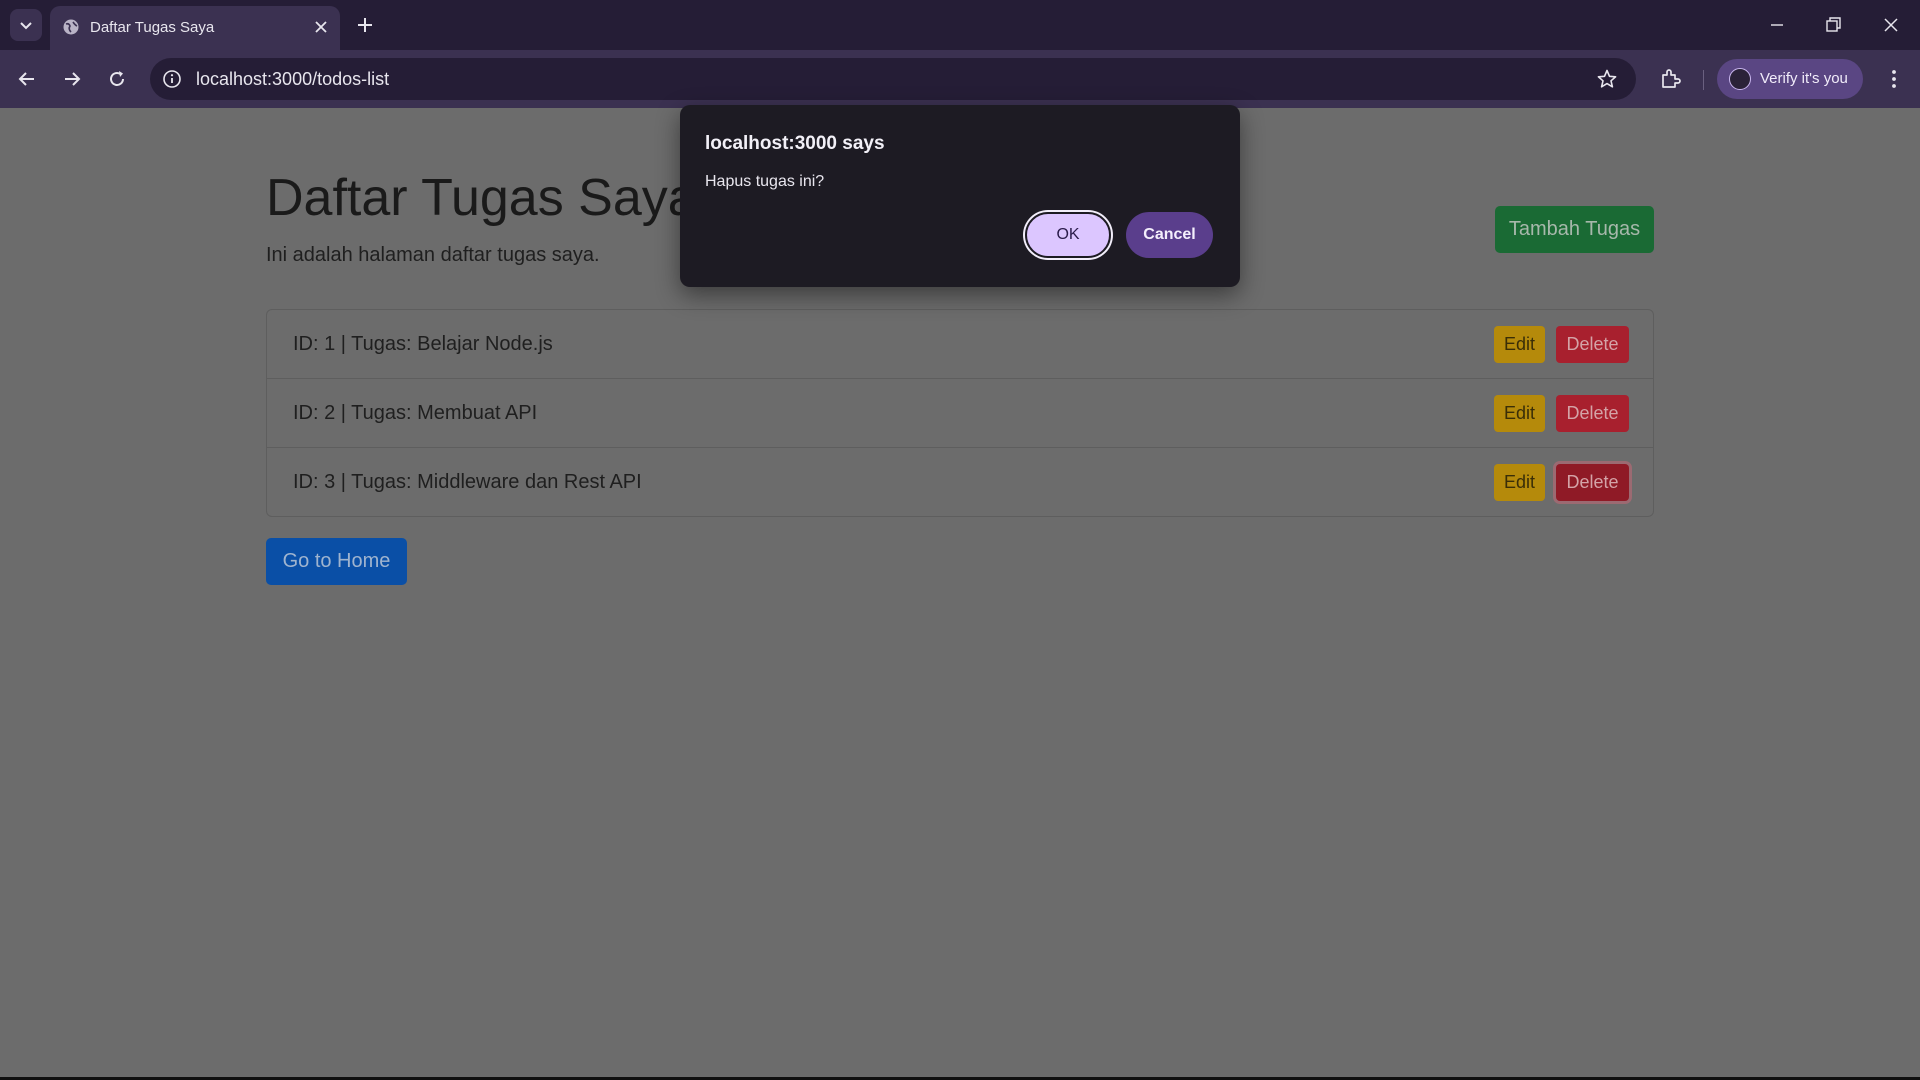 The image size is (1920, 1080). I want to click on dialog-title: localhost:3000 says, so click(795, 143).